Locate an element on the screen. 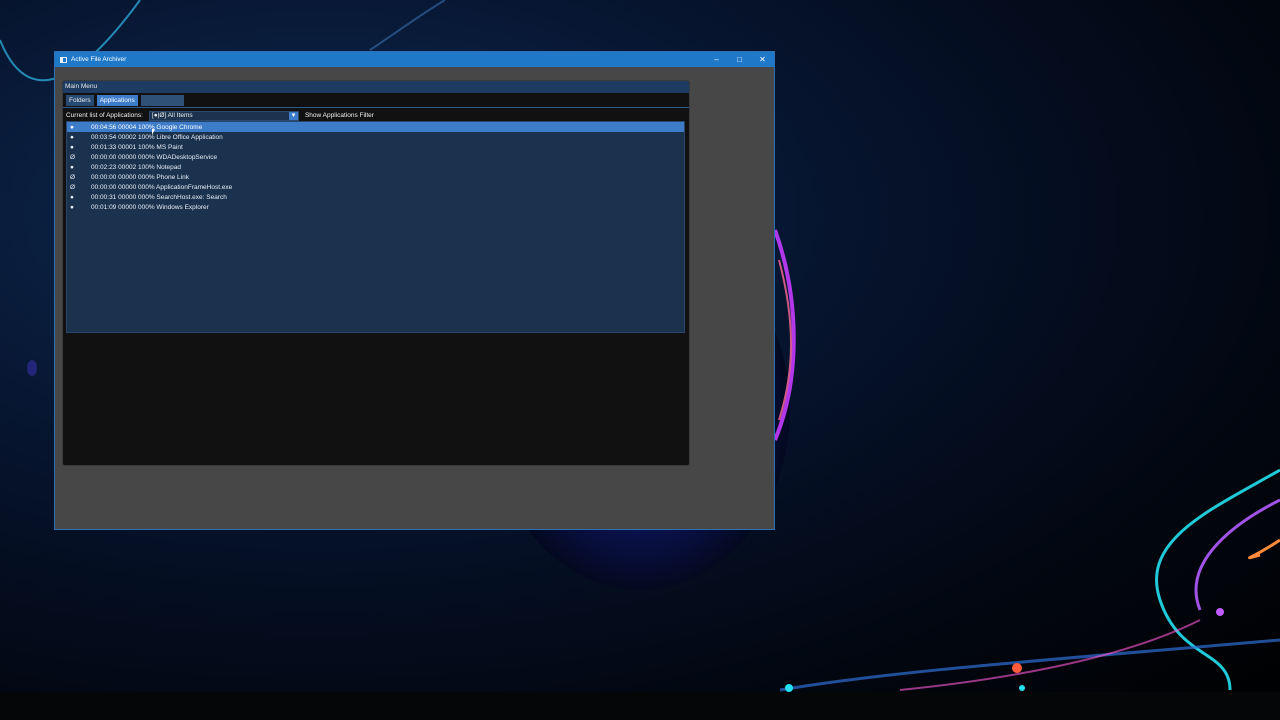 The height and width of the screenshot is (720, 1280). list-item-text: 00:01:09 00000 000% Windows Explorer is located at coordinates (150, 207).